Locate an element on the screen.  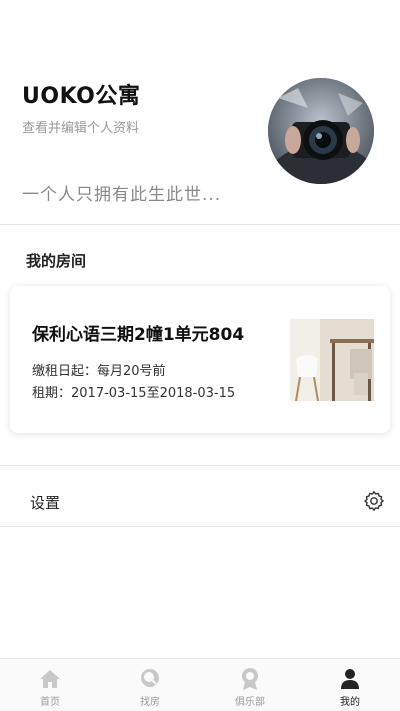
tab-find-house: 找房 is located at coordinates (150, 685).